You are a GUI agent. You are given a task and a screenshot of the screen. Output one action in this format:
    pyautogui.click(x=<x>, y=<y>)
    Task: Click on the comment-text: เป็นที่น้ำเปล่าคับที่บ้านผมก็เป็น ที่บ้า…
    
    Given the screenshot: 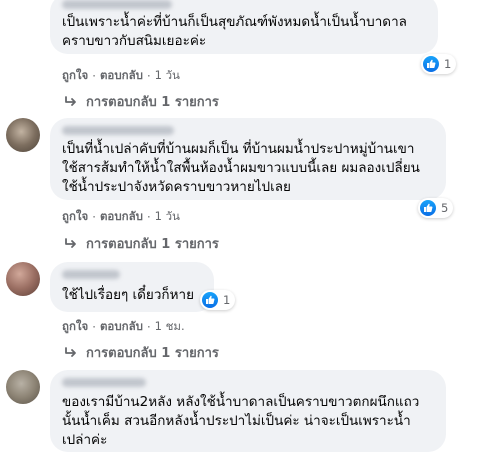 What is the action you would take?
    pyautogui.click(x=241, y=168)
    